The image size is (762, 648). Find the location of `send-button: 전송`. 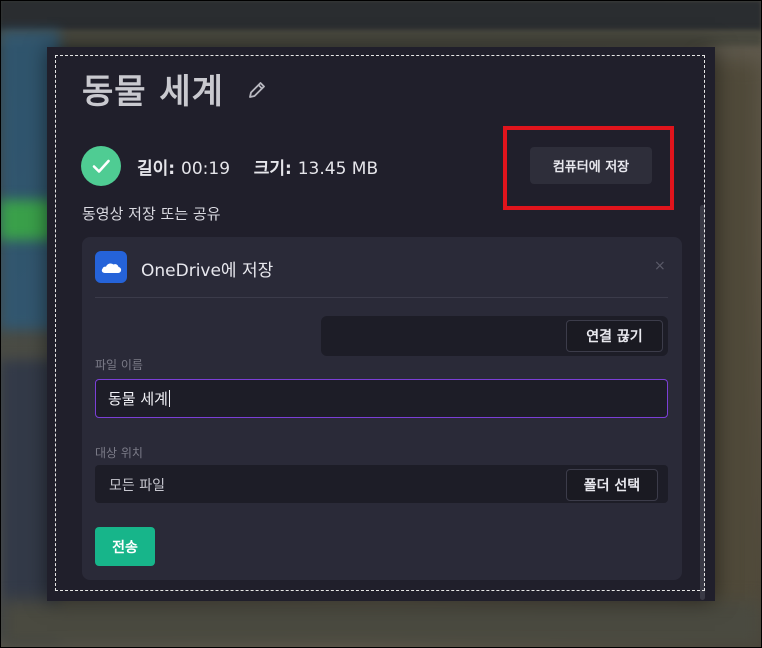

send-button: 전송 is located at coordinates (125, 546).